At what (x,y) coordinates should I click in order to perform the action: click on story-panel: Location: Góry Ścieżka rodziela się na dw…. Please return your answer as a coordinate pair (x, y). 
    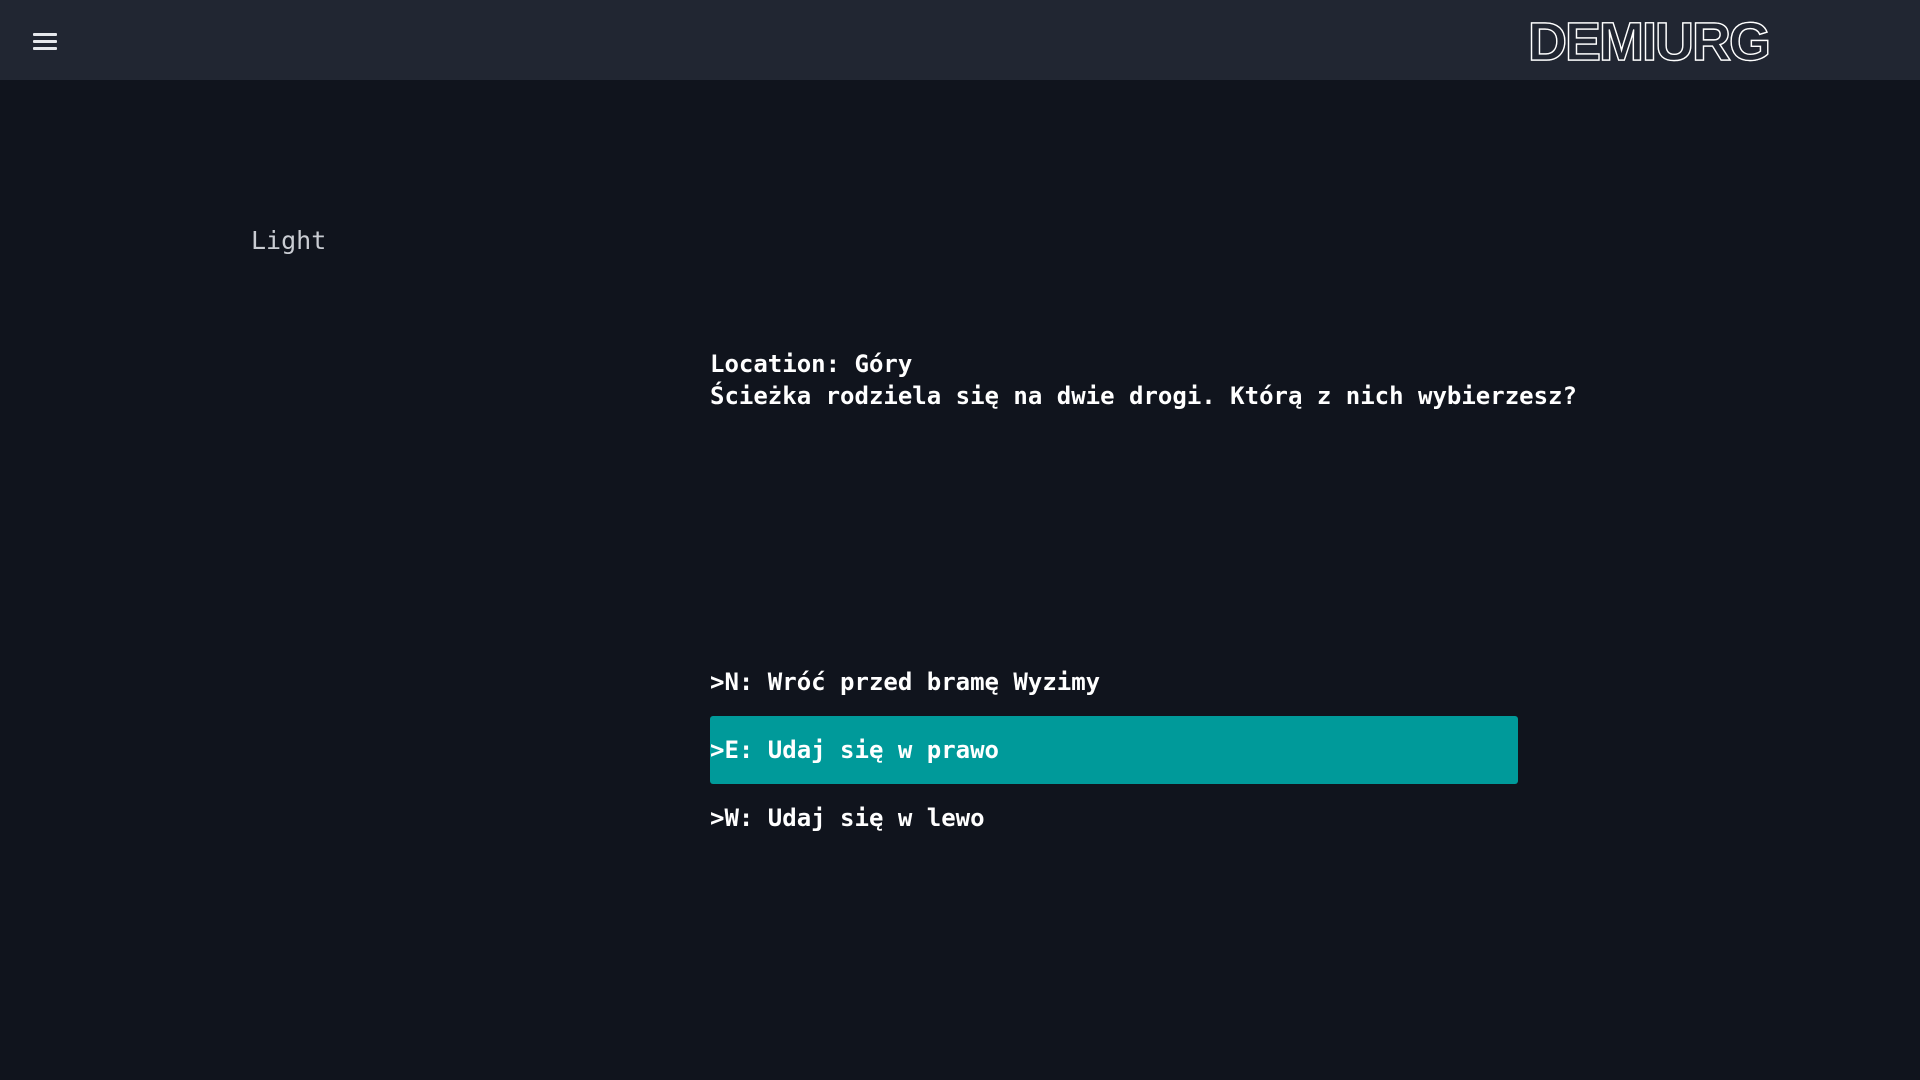
    Looking at the image, I should click on (1143, 380).